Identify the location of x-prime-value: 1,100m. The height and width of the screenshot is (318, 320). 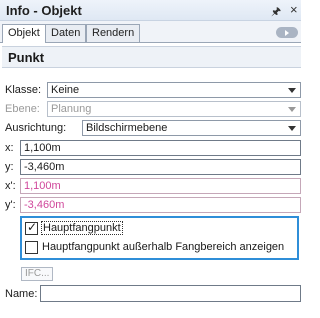
(42, 186).